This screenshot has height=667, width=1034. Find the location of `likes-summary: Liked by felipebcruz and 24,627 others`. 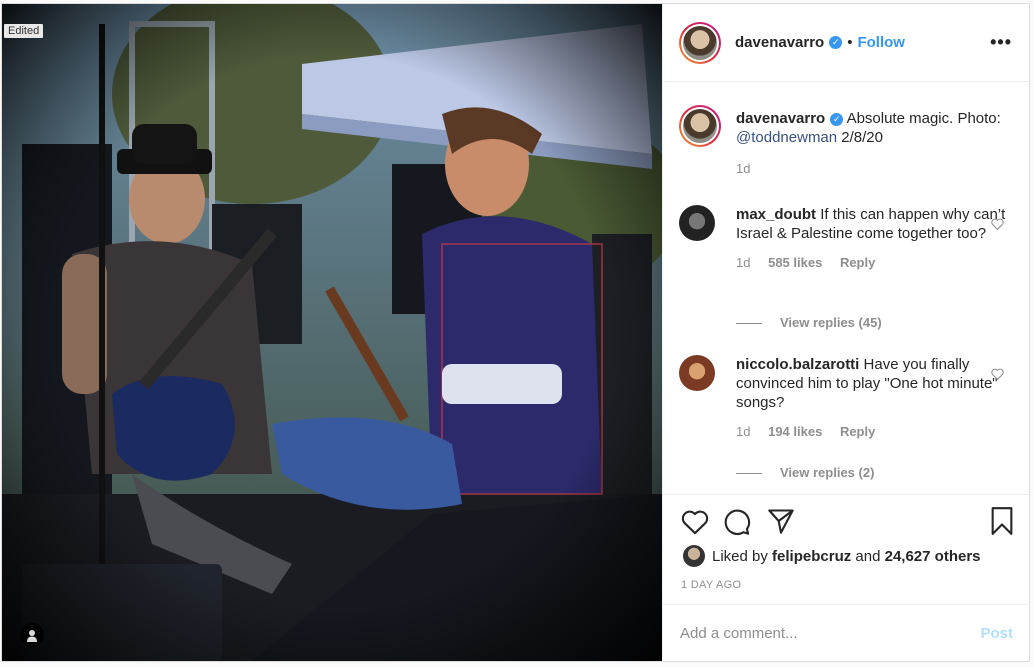

likes-summary: Liked by felipebcruz and 24,627 others is located at coordinates (832, 556).